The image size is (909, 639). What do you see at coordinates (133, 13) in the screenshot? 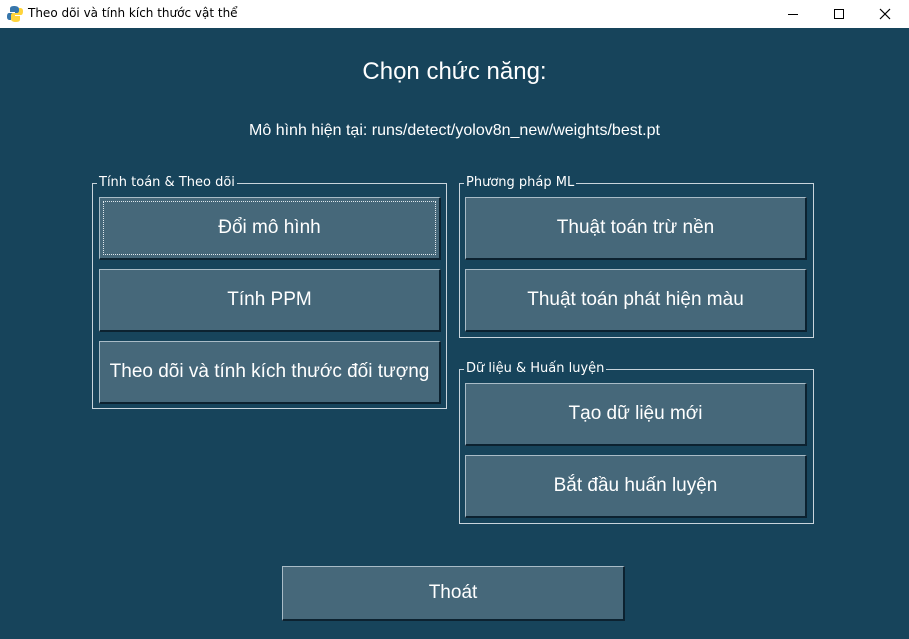
I see `window-title: Theo dõi và tính kích thước vật thể` at bounding box center [133, 13].